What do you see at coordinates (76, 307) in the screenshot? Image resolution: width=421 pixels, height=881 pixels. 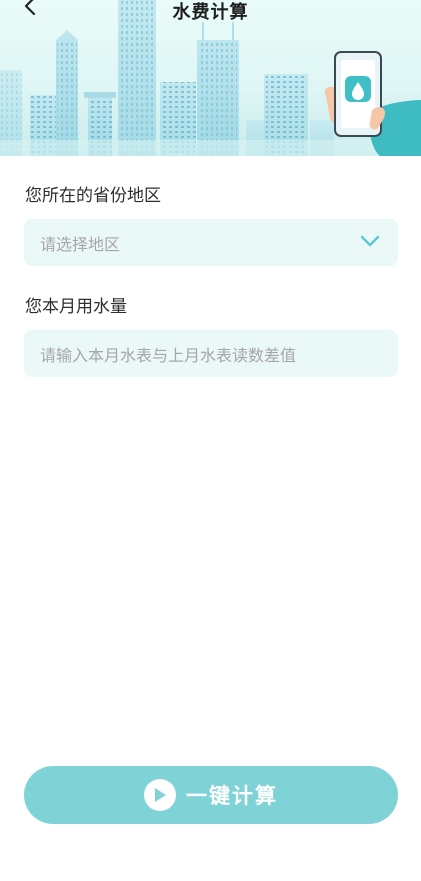 I see `usage-label: 您本月用水量` at bounding box center [76, 307].